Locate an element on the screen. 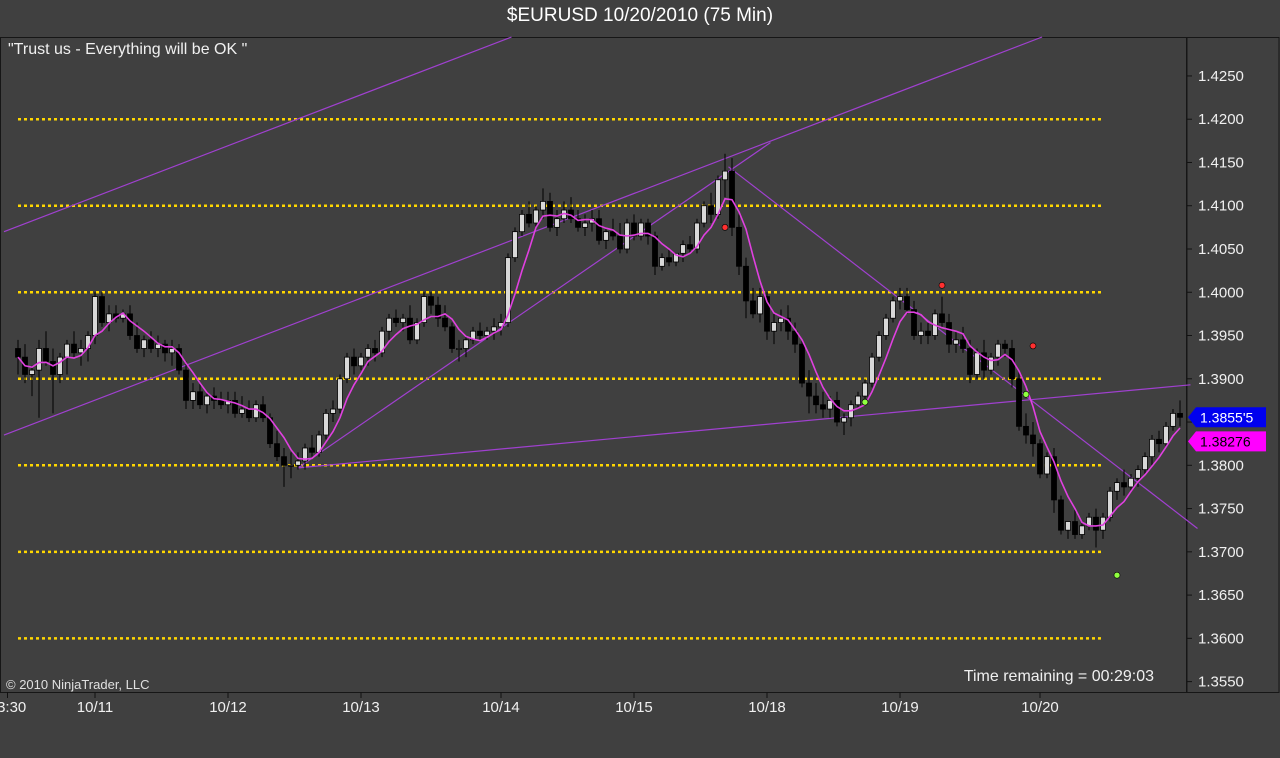 This screenshot has height=758, width=1280. time-tick-label: 10/20 is located at coordinates (1040, 707).